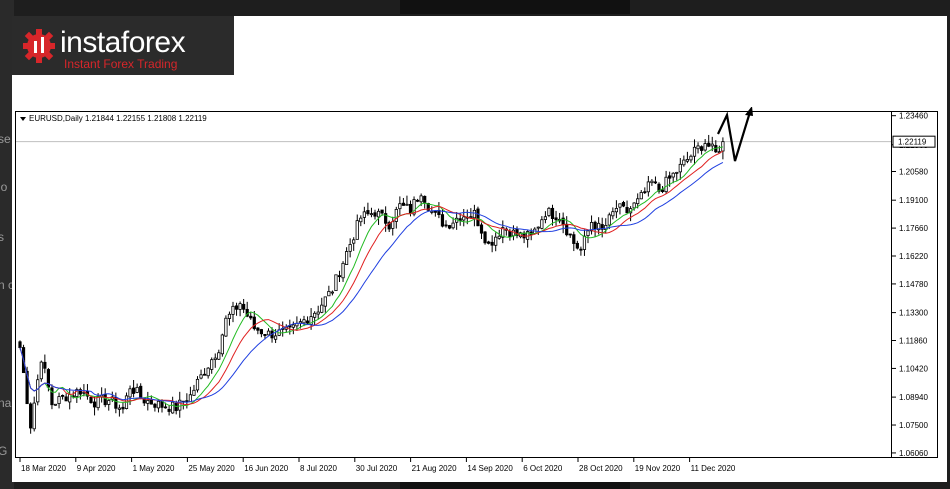 Image resolution: width=950 pixels, height=489 pixels. What do you see at coordinates (43, 468) in the screenshot?
I see `x-tick-label: 18 Mar 2020` at bounding box center [43, 468].